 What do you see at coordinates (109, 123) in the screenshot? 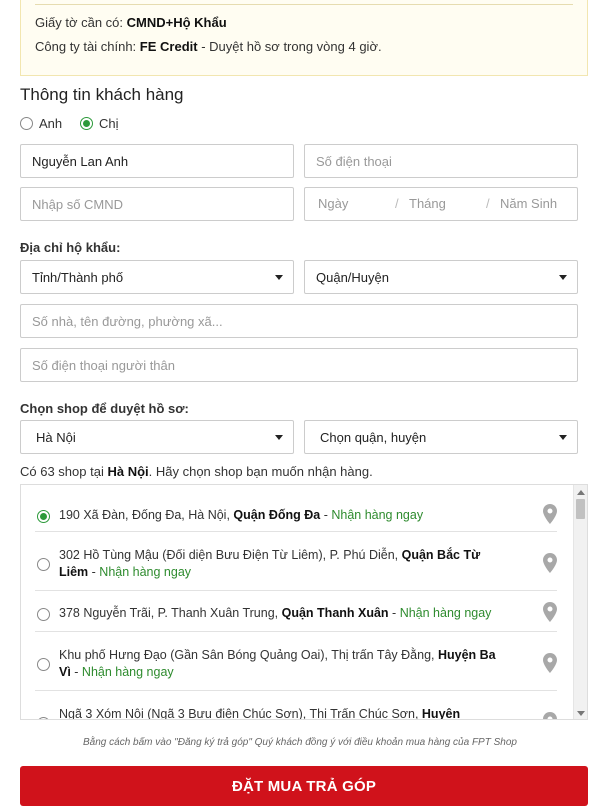
I see `radio-label-chi: Chị` at bounding box center [109, 123].